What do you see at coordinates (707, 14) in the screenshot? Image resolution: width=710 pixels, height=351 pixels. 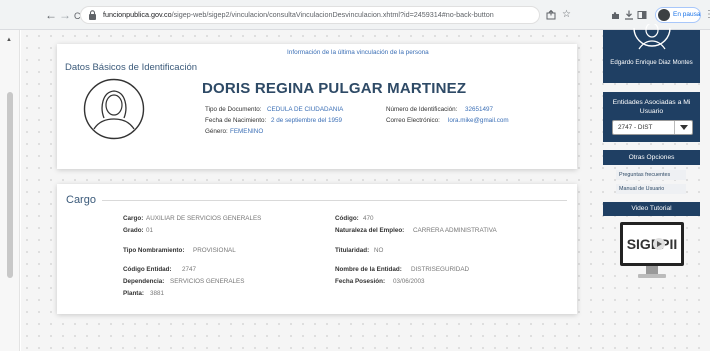 I see `menu-icon: ⋮` at bounding box center [707, 14].